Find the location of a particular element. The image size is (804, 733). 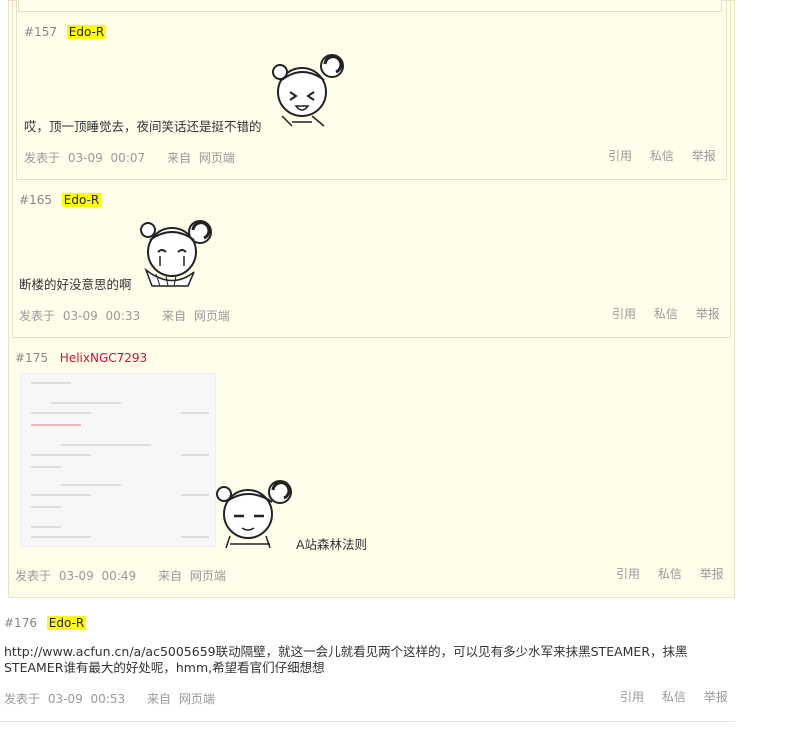

floor-number: #157 is located at coordinates (40, 32).